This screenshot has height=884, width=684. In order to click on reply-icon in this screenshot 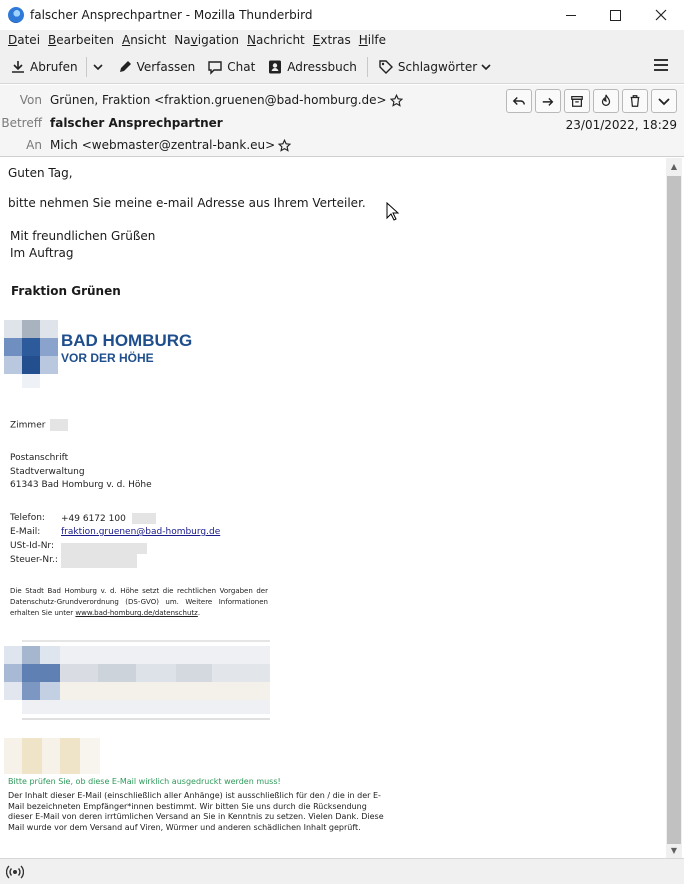, I will do `click(518, 101)`.